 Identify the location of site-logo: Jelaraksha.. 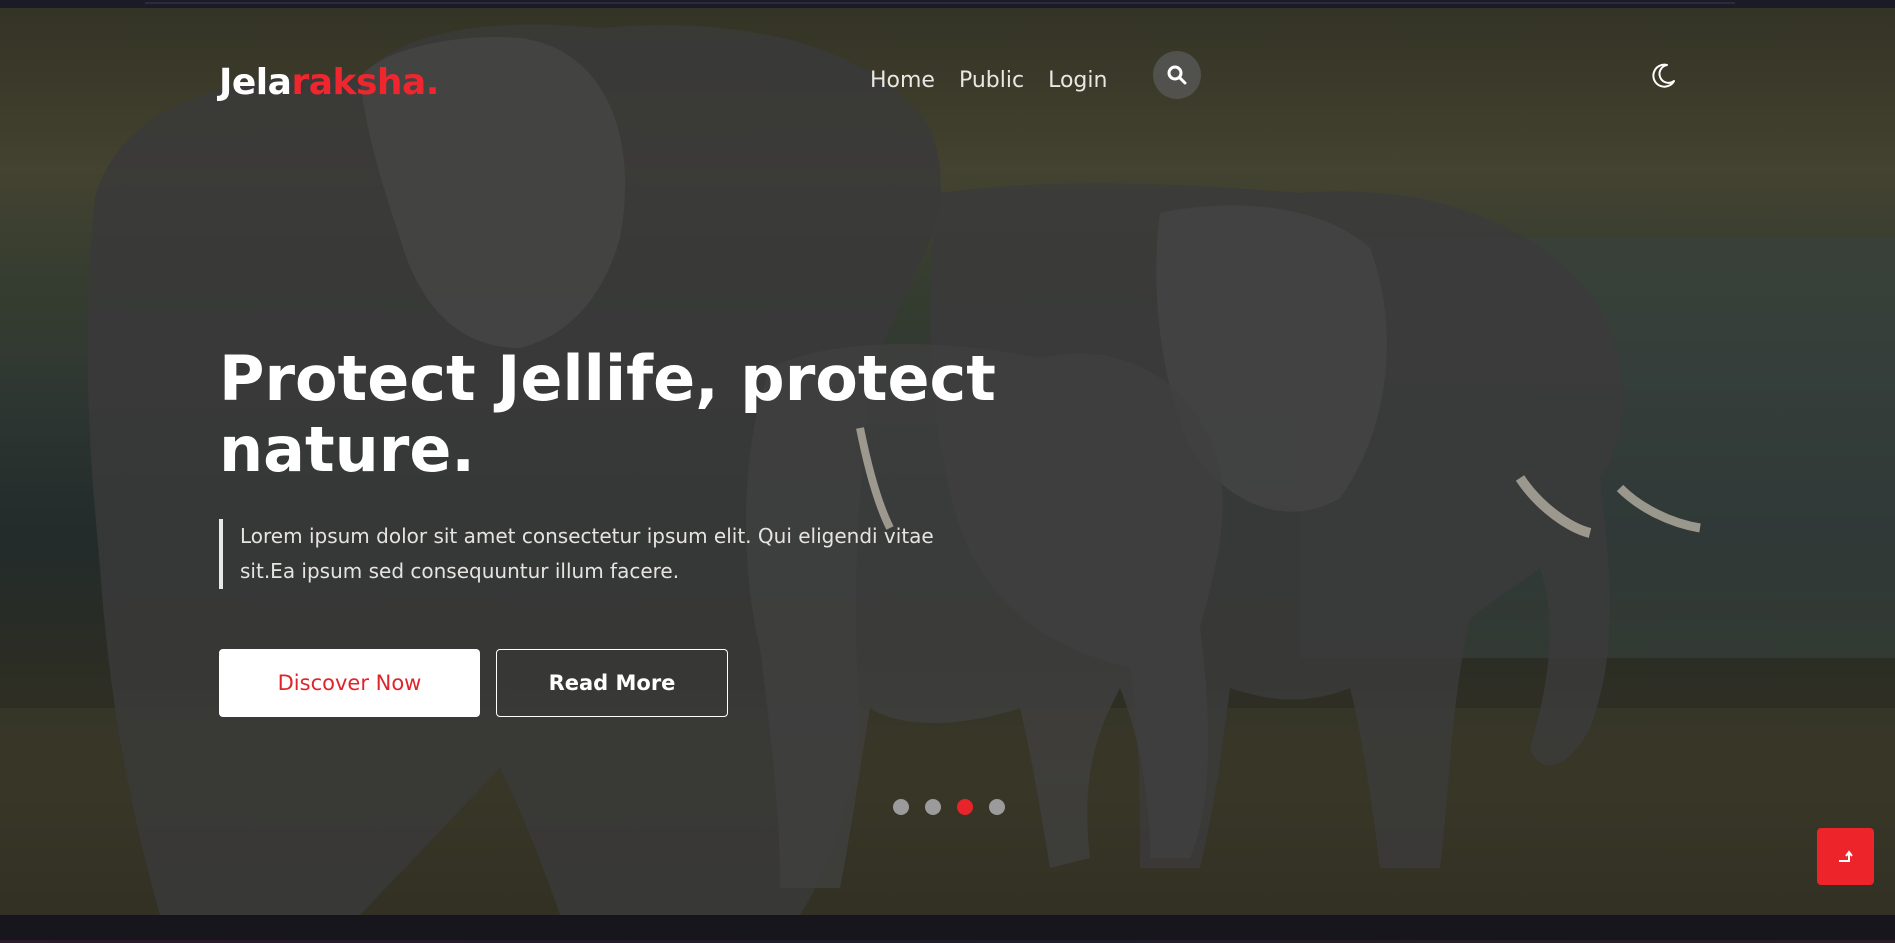
(329, 83).